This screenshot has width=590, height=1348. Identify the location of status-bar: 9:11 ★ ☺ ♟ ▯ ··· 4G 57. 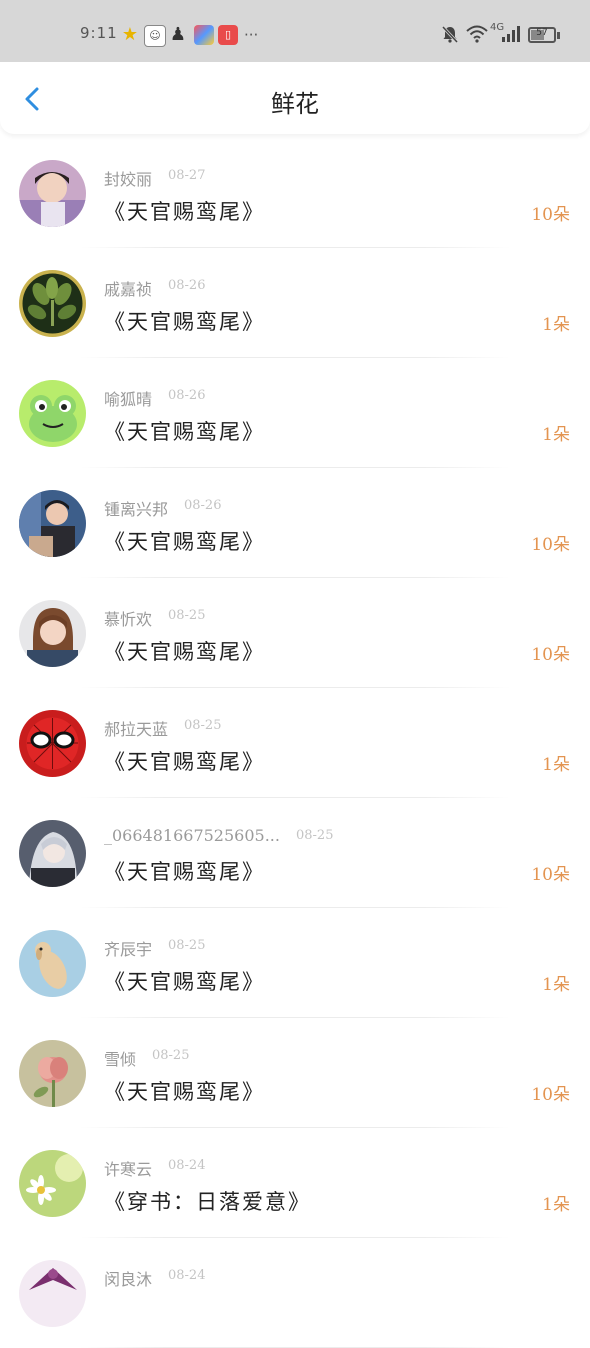
(295, 31).